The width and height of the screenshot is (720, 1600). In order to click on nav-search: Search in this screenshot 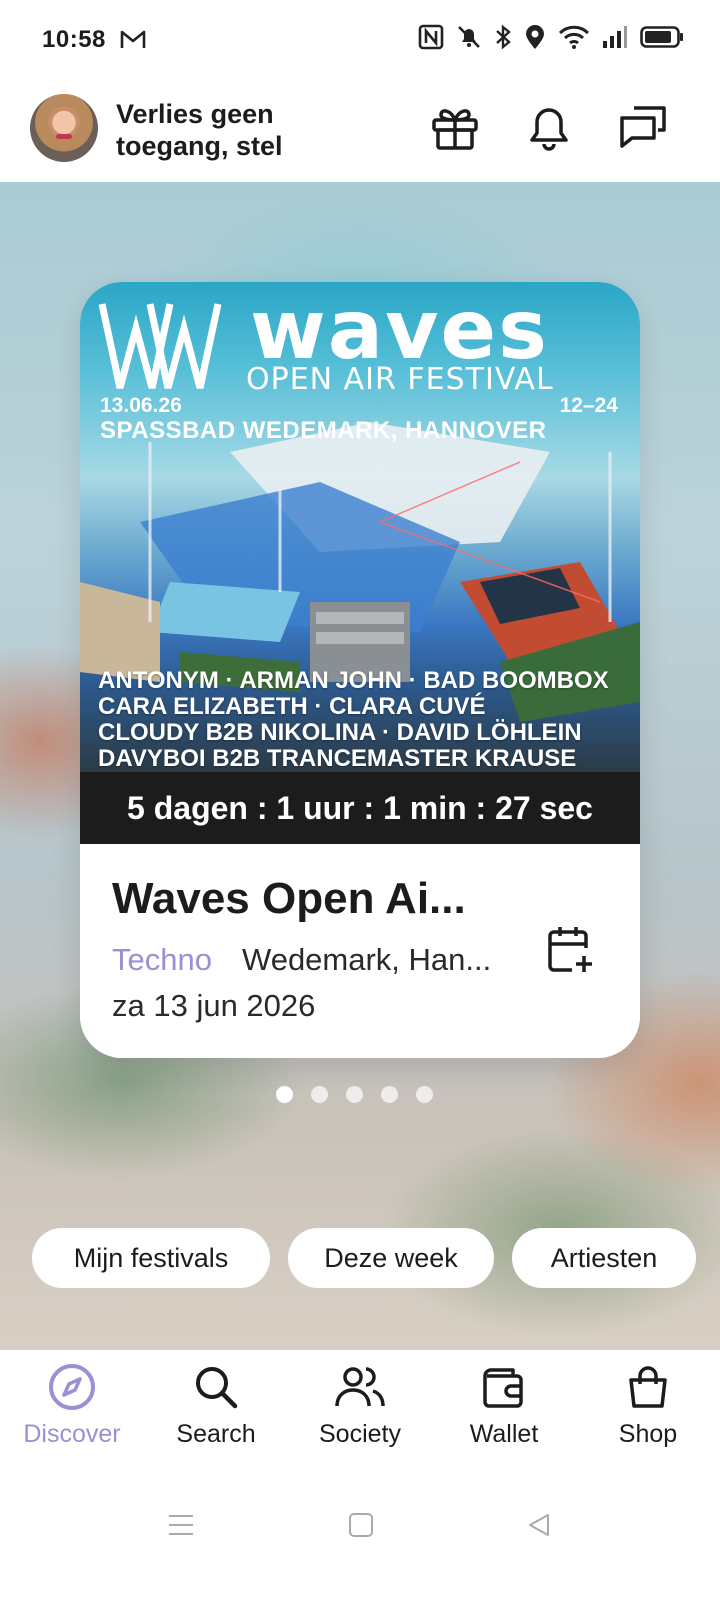, I will do `click(216, 1405)`.